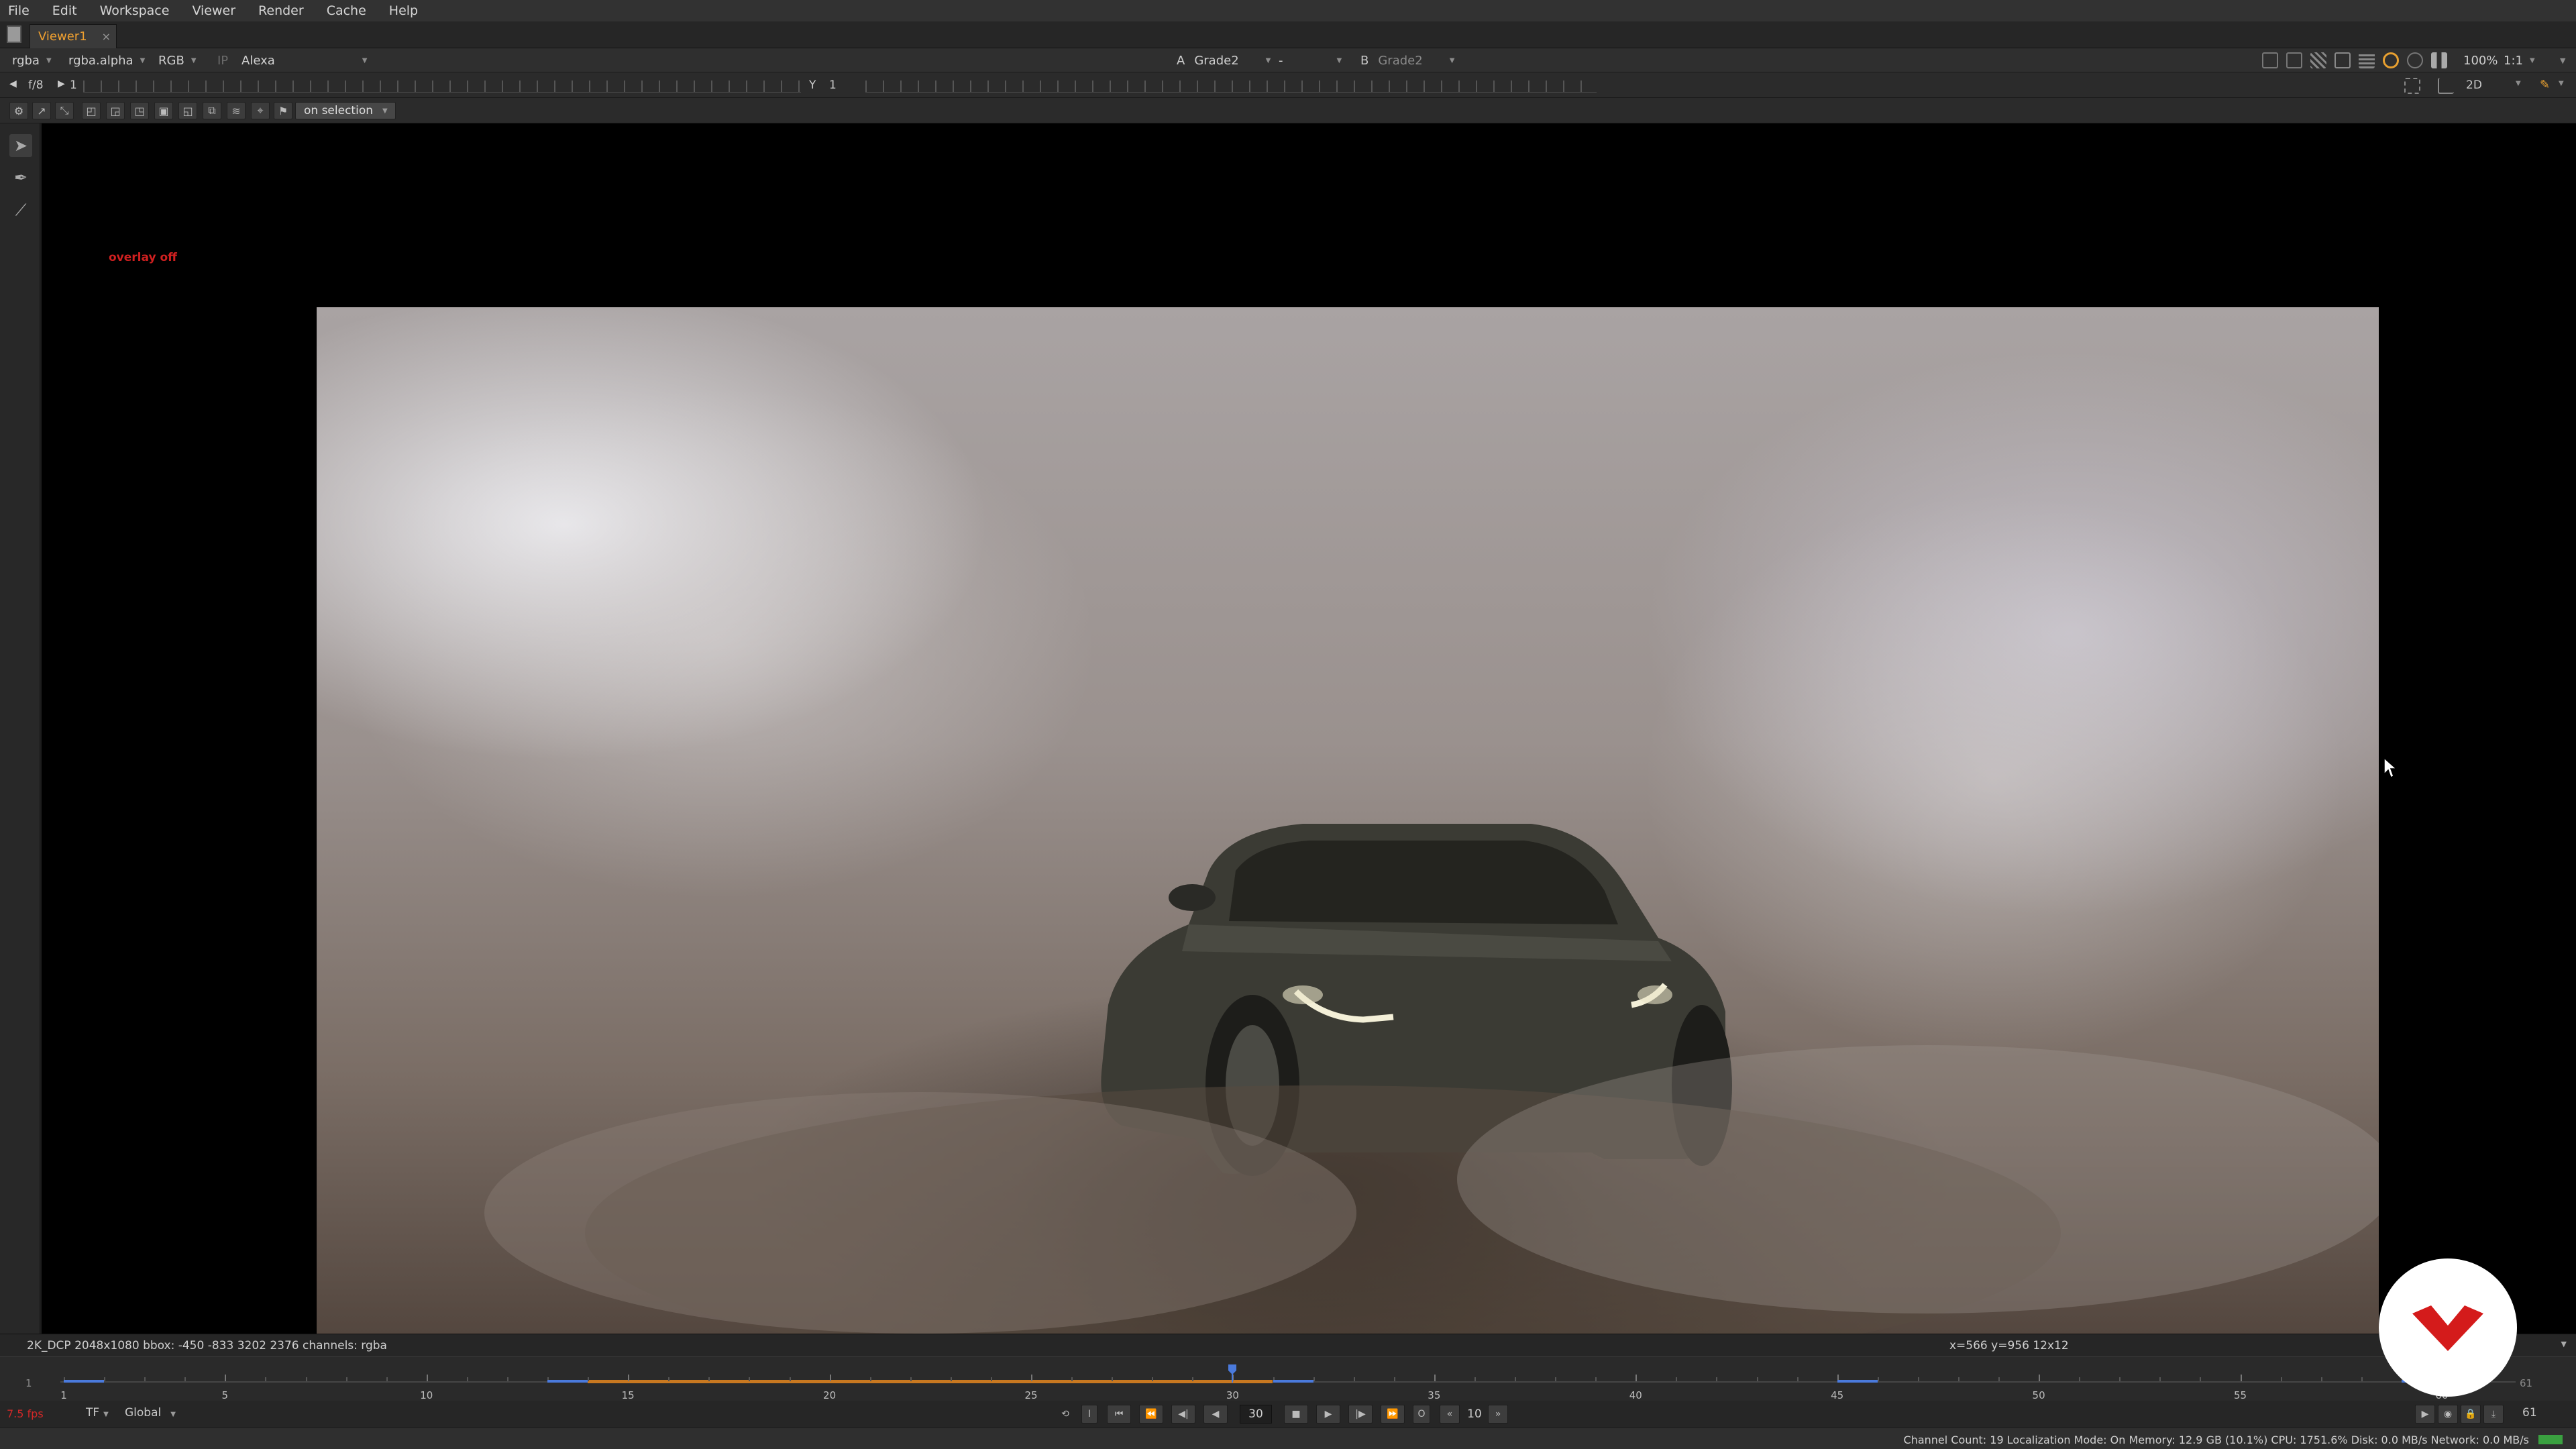  Describe the element at coordinates (1364, 60) in the screenshot. I see `input-b-letter: B` at that location.